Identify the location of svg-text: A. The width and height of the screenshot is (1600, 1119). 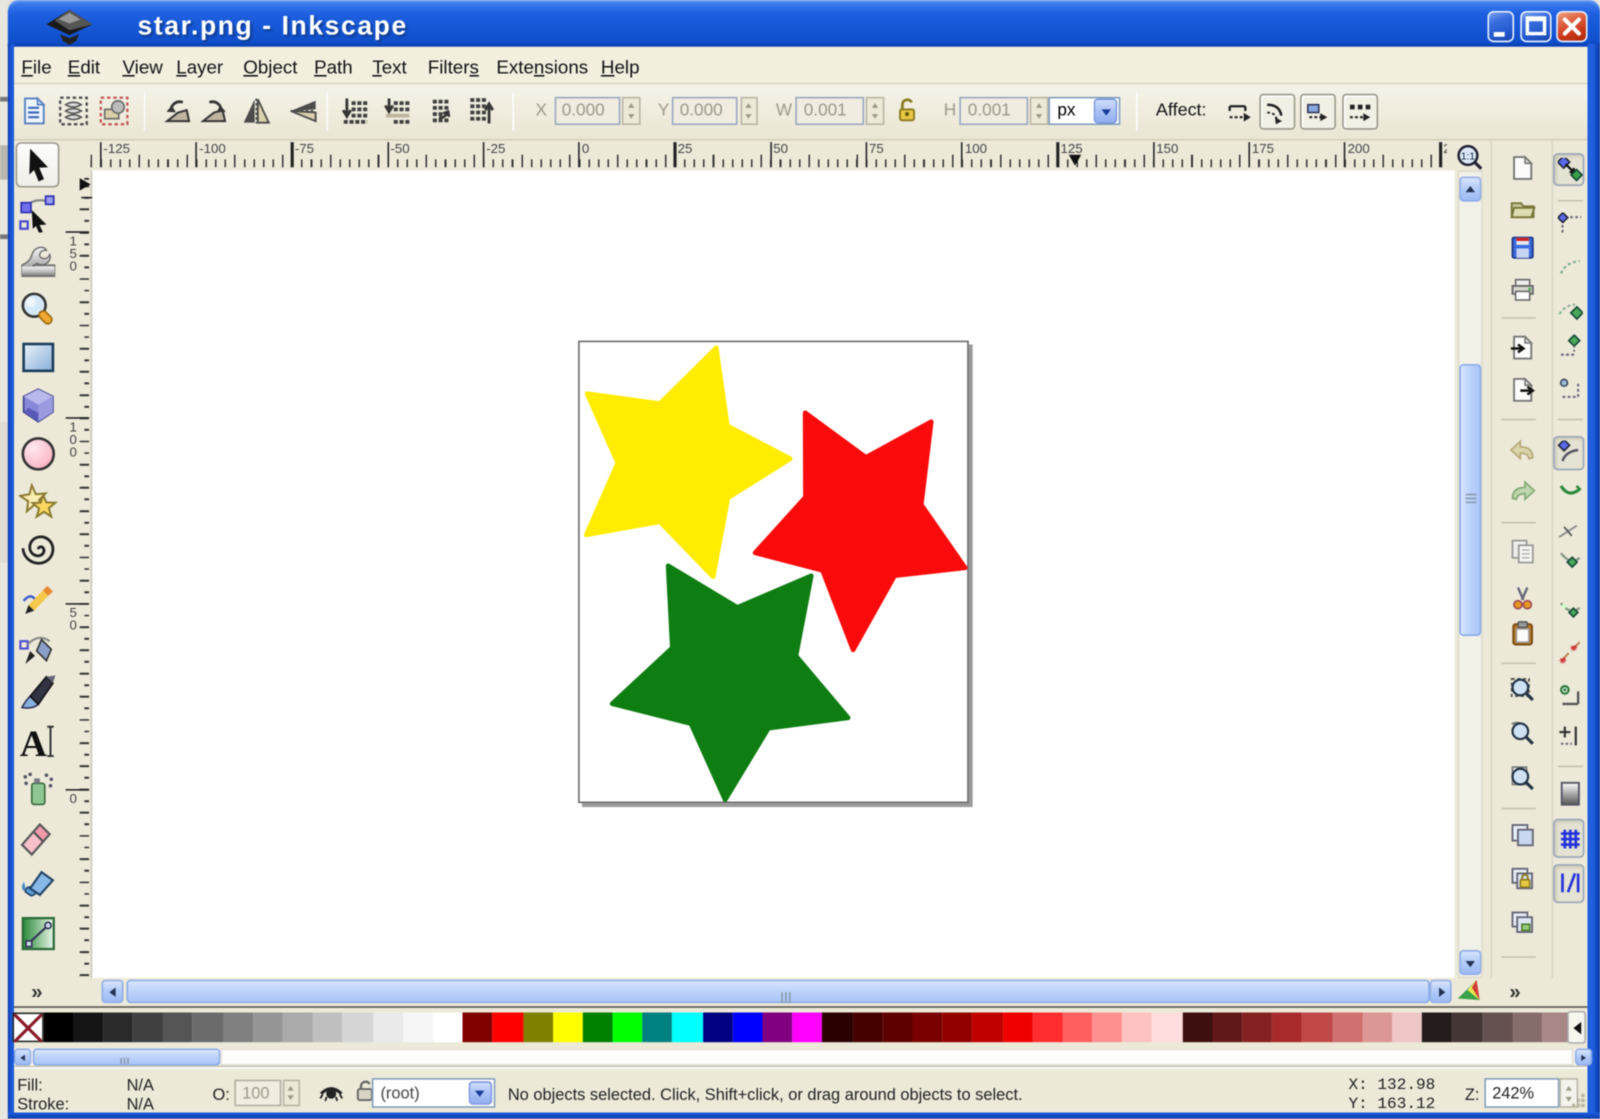
(33, 742).